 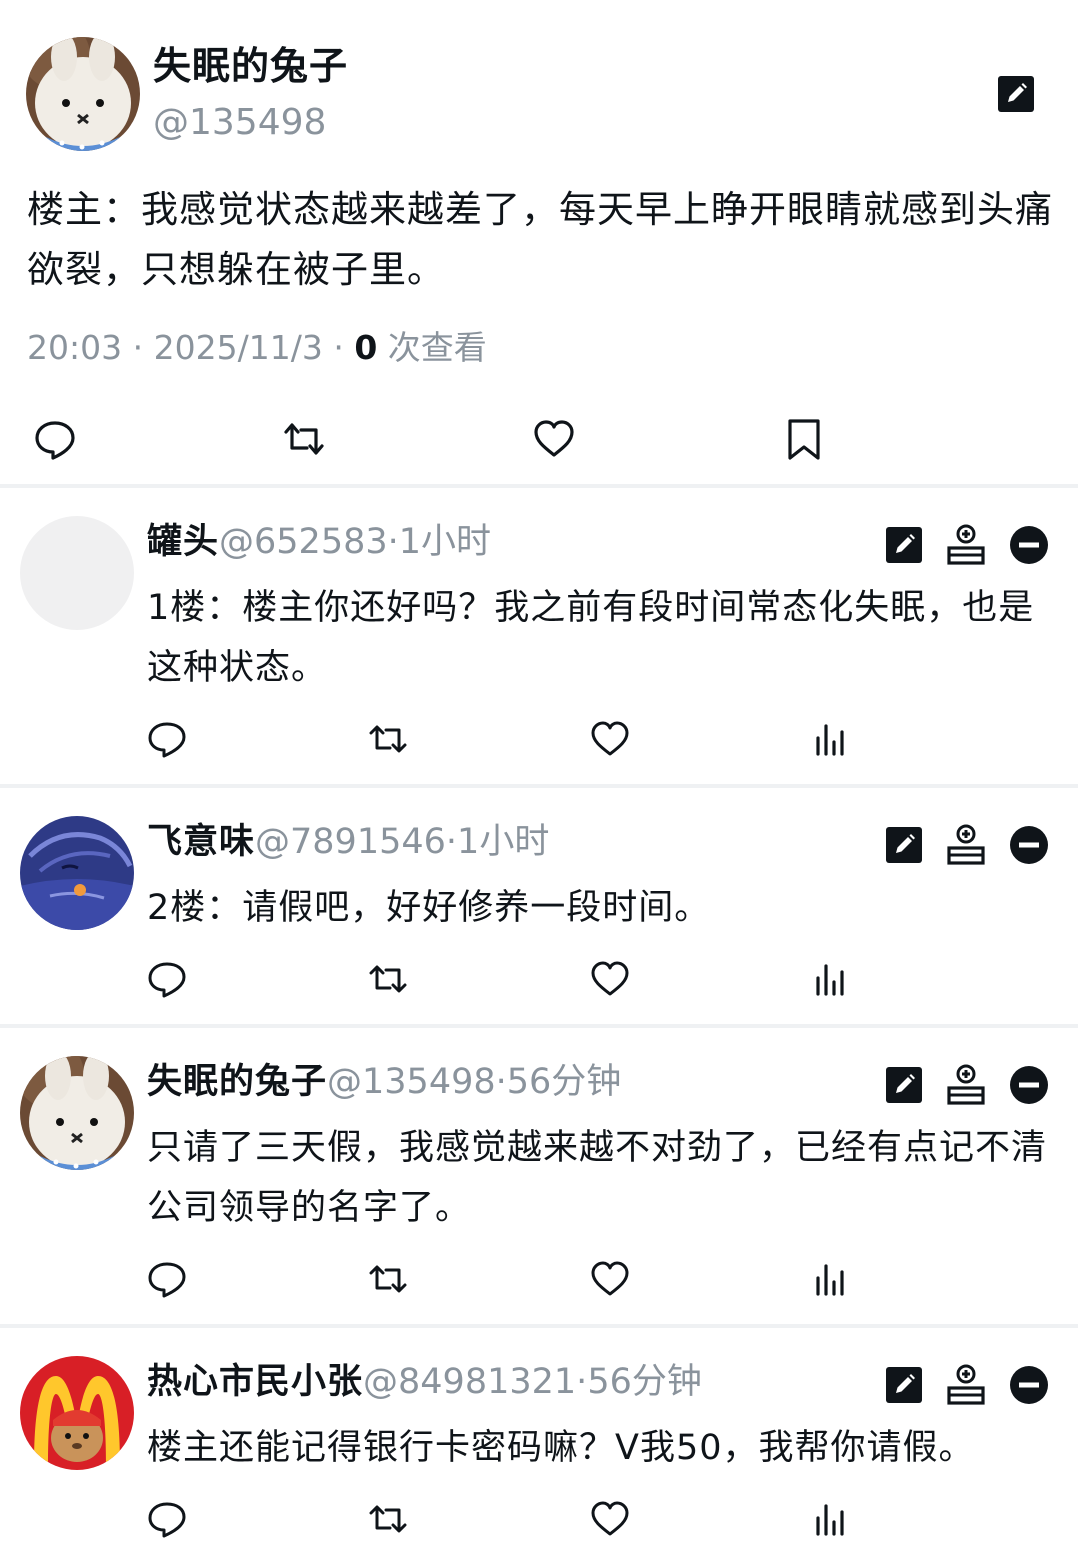 I want to click on reply-header: 热心市民小张@84981321·56分钟, so click(x=424, y=1382).